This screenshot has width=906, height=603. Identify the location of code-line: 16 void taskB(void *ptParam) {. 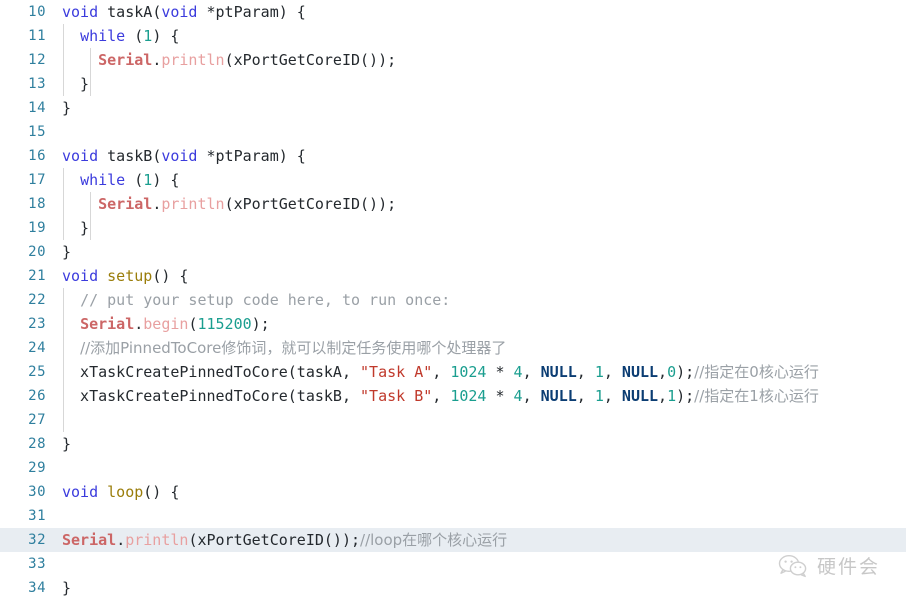
(453, 156).